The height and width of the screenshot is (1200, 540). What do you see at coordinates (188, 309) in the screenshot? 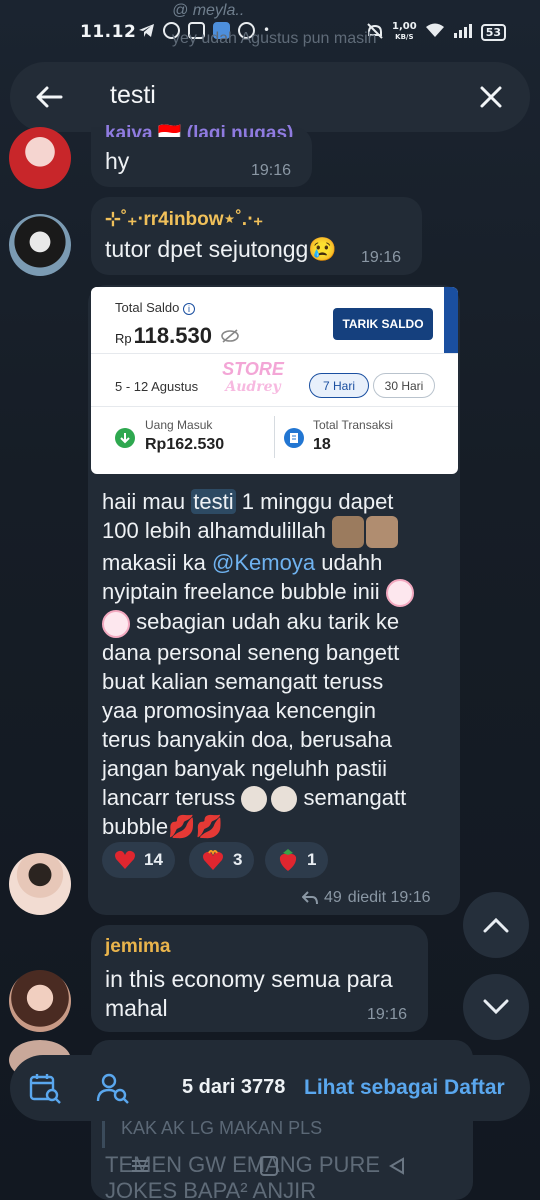
I see `info-icon: i` at bounding box center [188, 309].